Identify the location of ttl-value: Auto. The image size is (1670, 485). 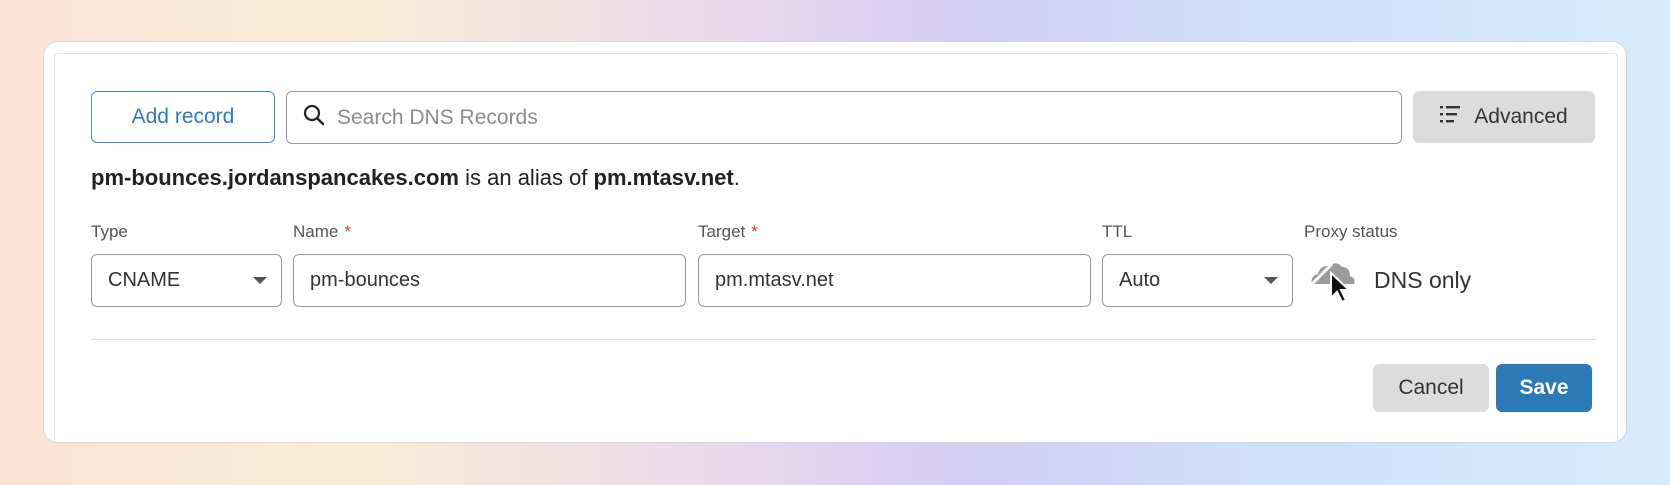
(1140, 280).